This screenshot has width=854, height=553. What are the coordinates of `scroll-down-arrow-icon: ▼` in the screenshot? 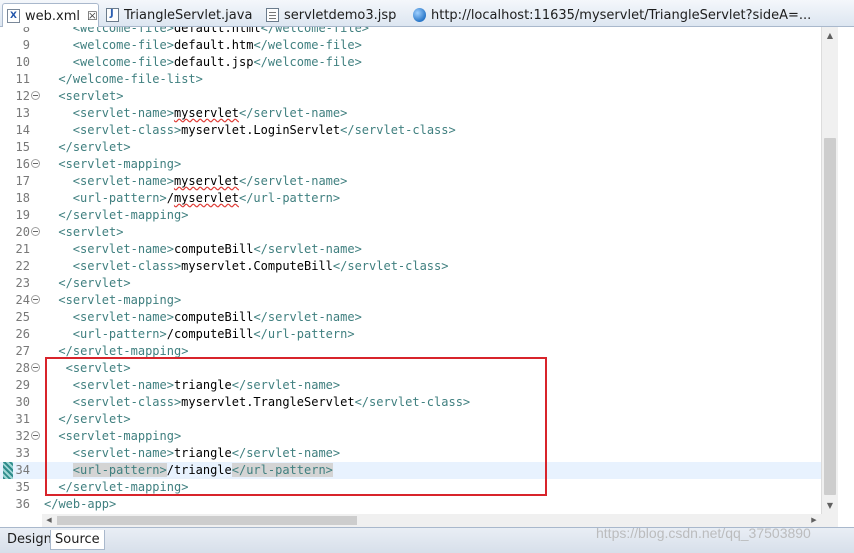 It's located at (830, 505).